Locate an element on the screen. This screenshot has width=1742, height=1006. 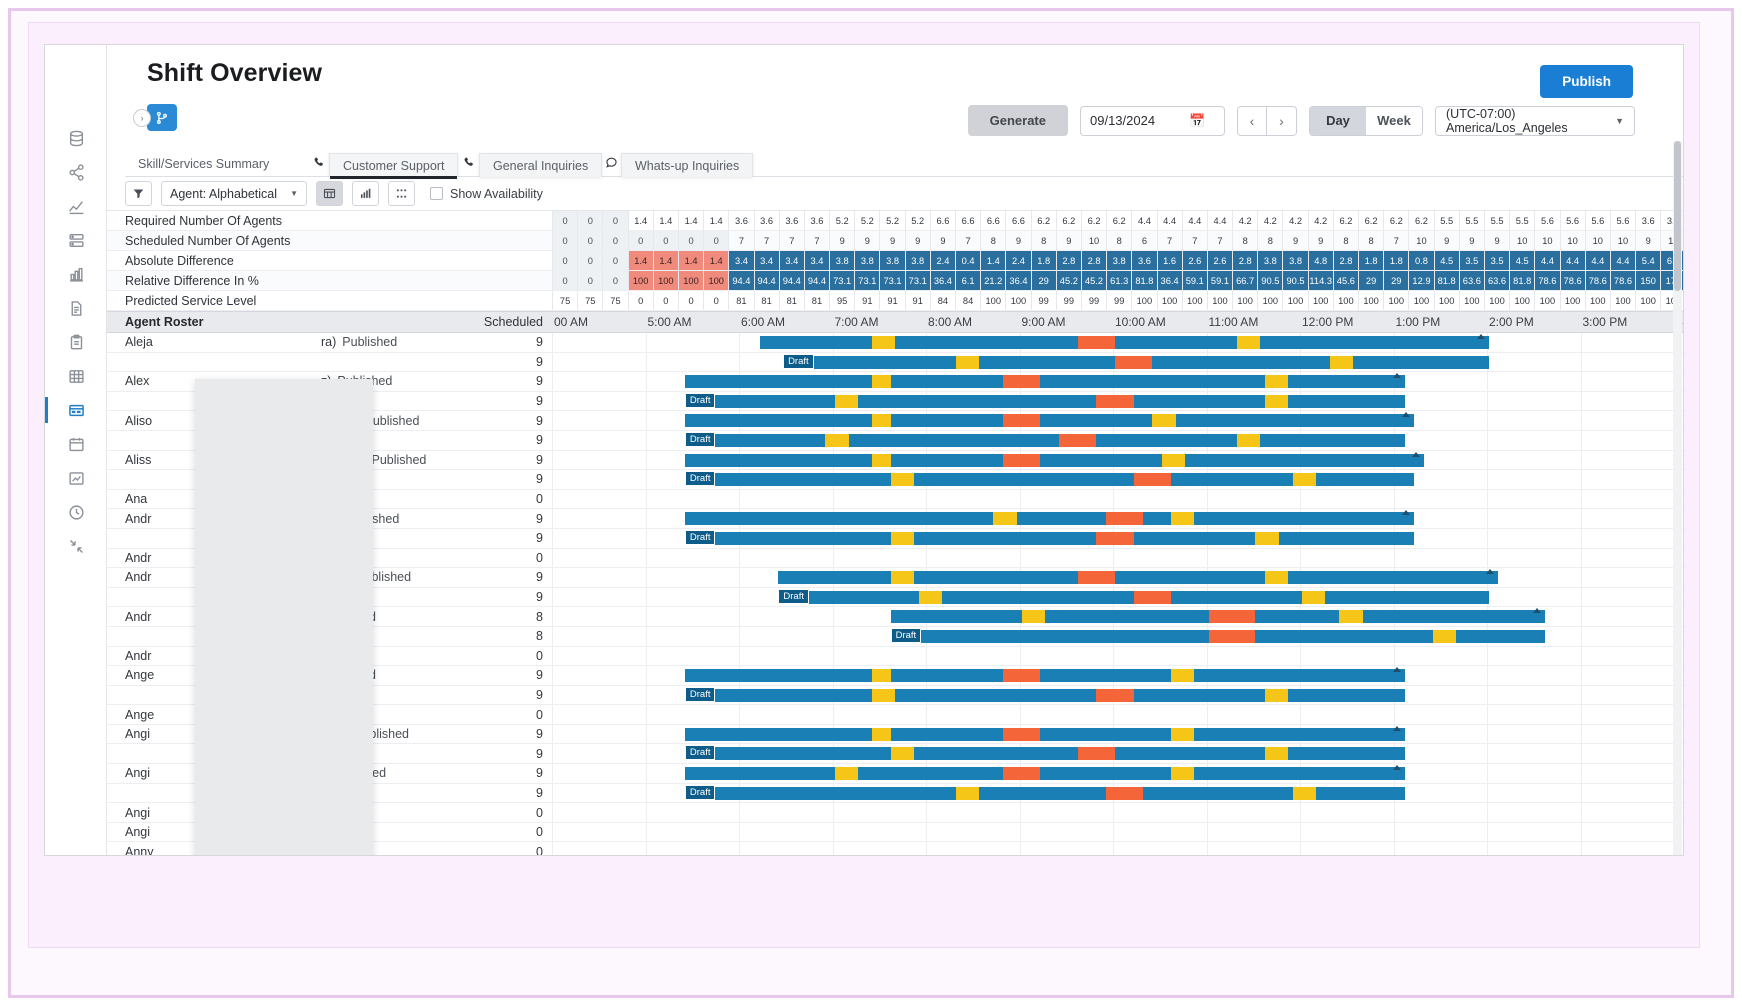
filter-icon is located at coordinates (138, 193).